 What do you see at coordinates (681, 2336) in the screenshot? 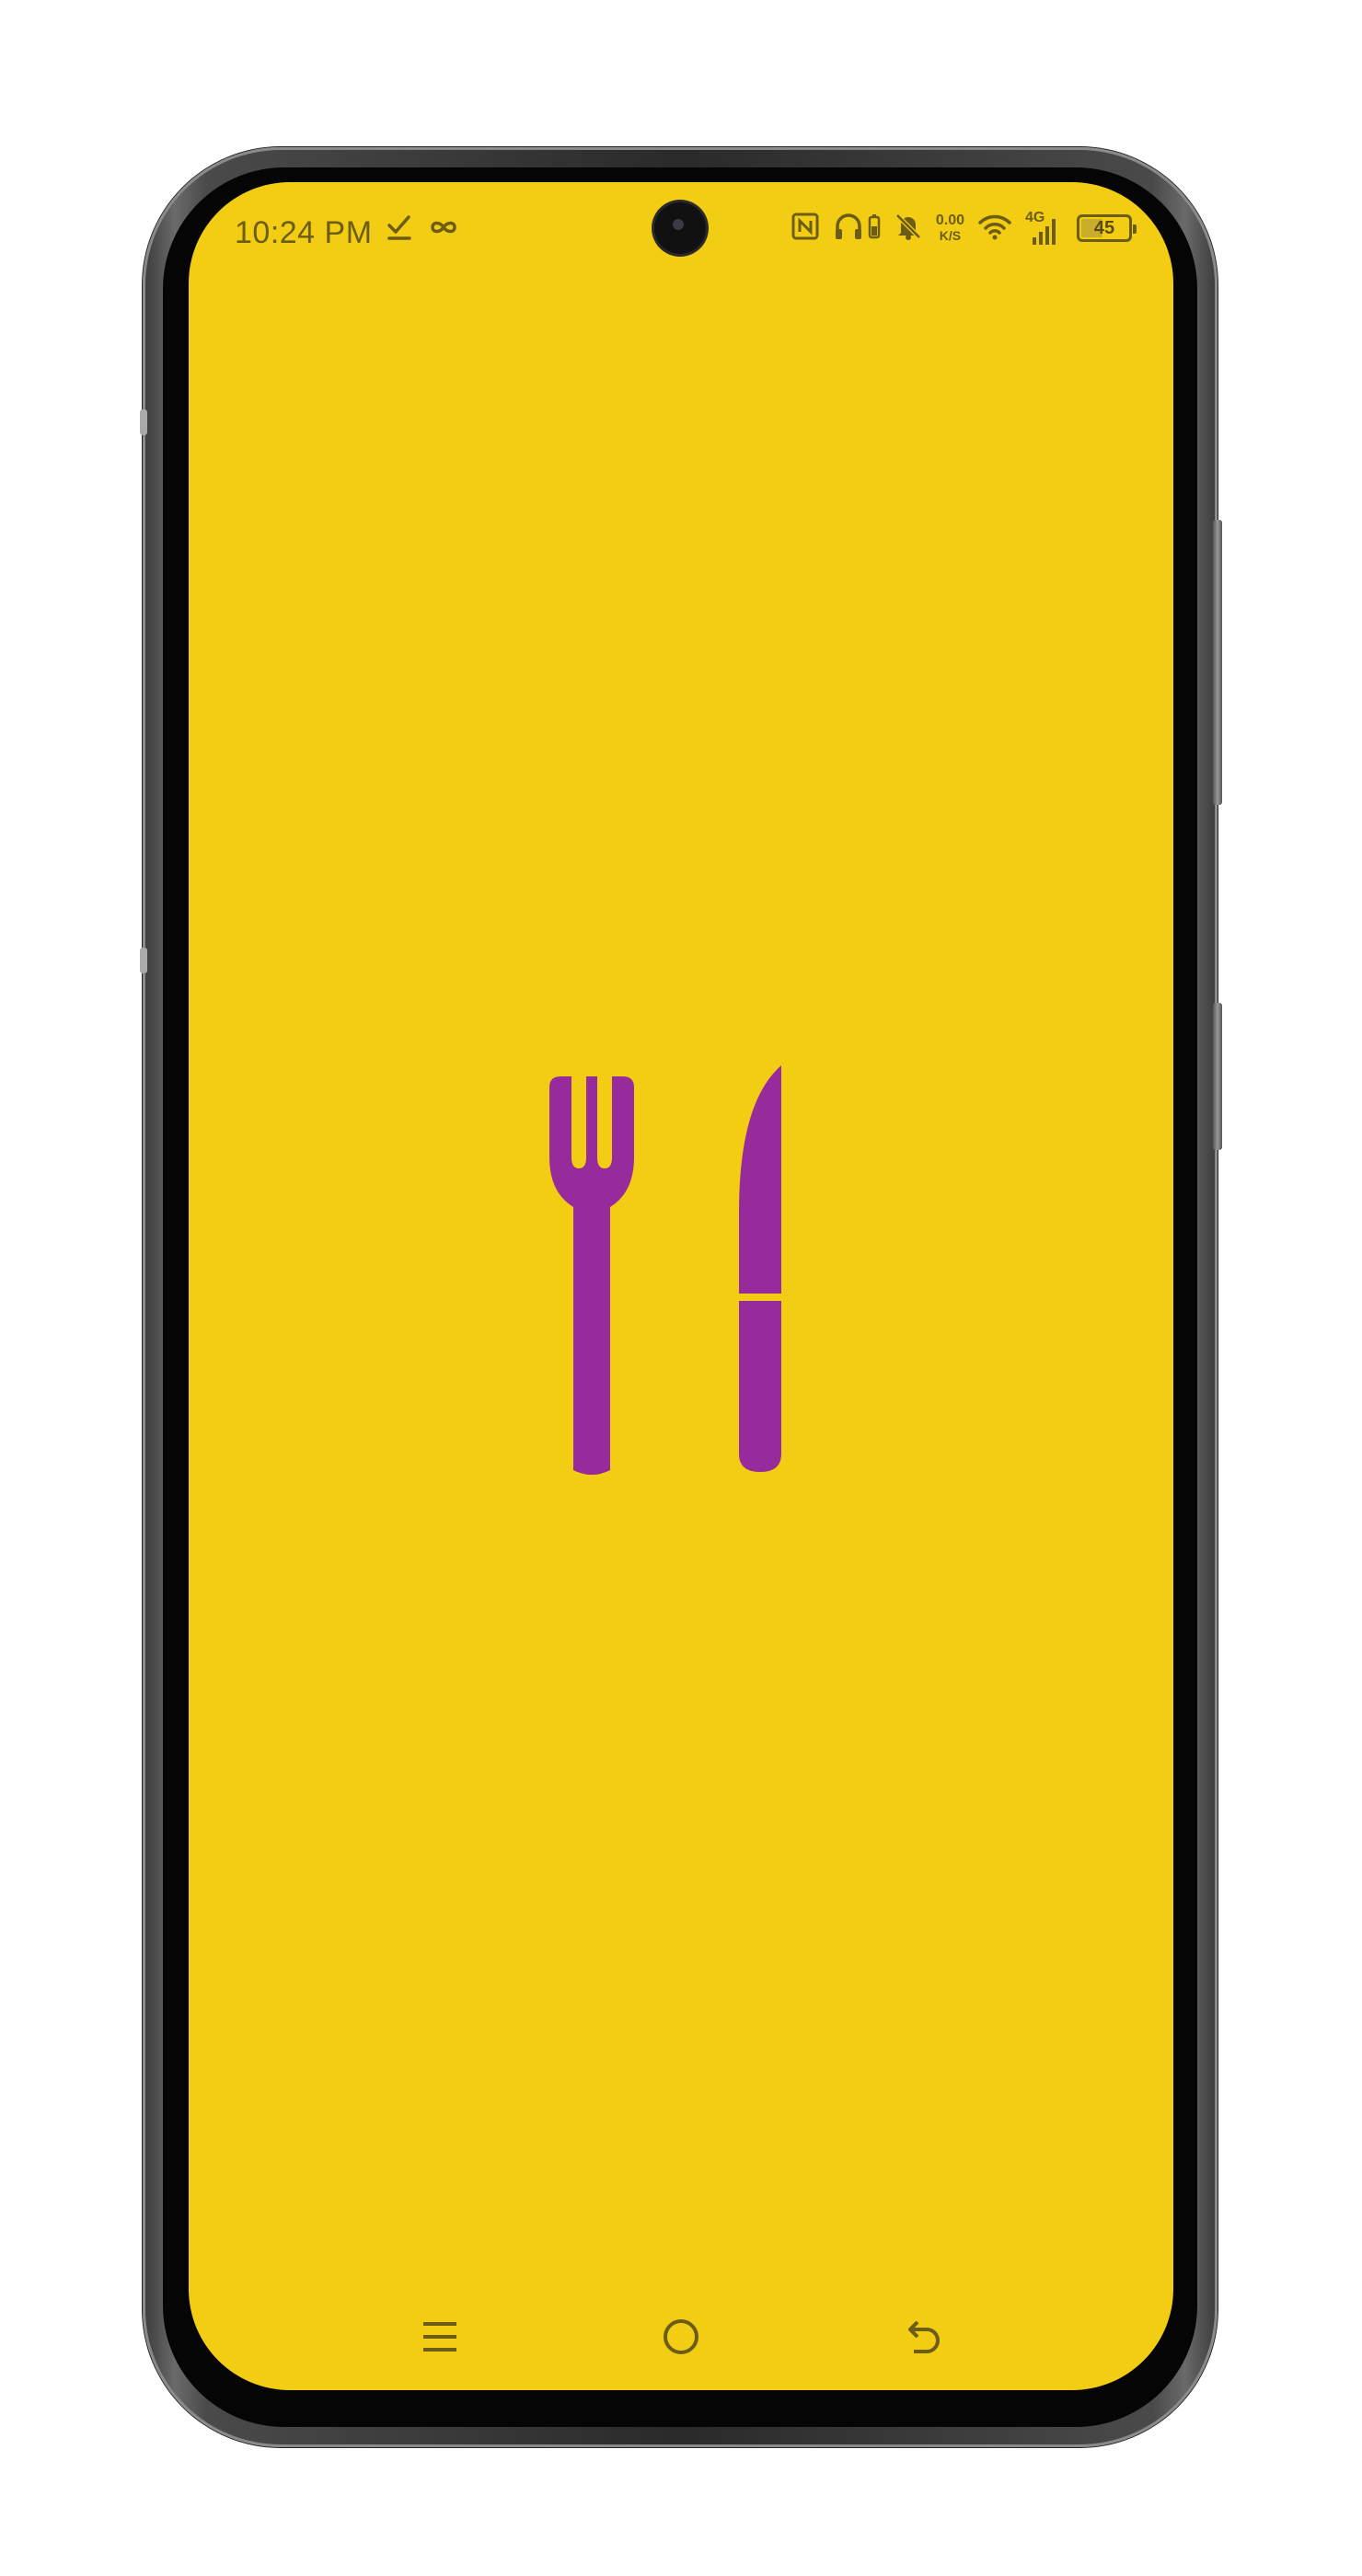
I see `home-icon` at bounding box center [681, 2336].